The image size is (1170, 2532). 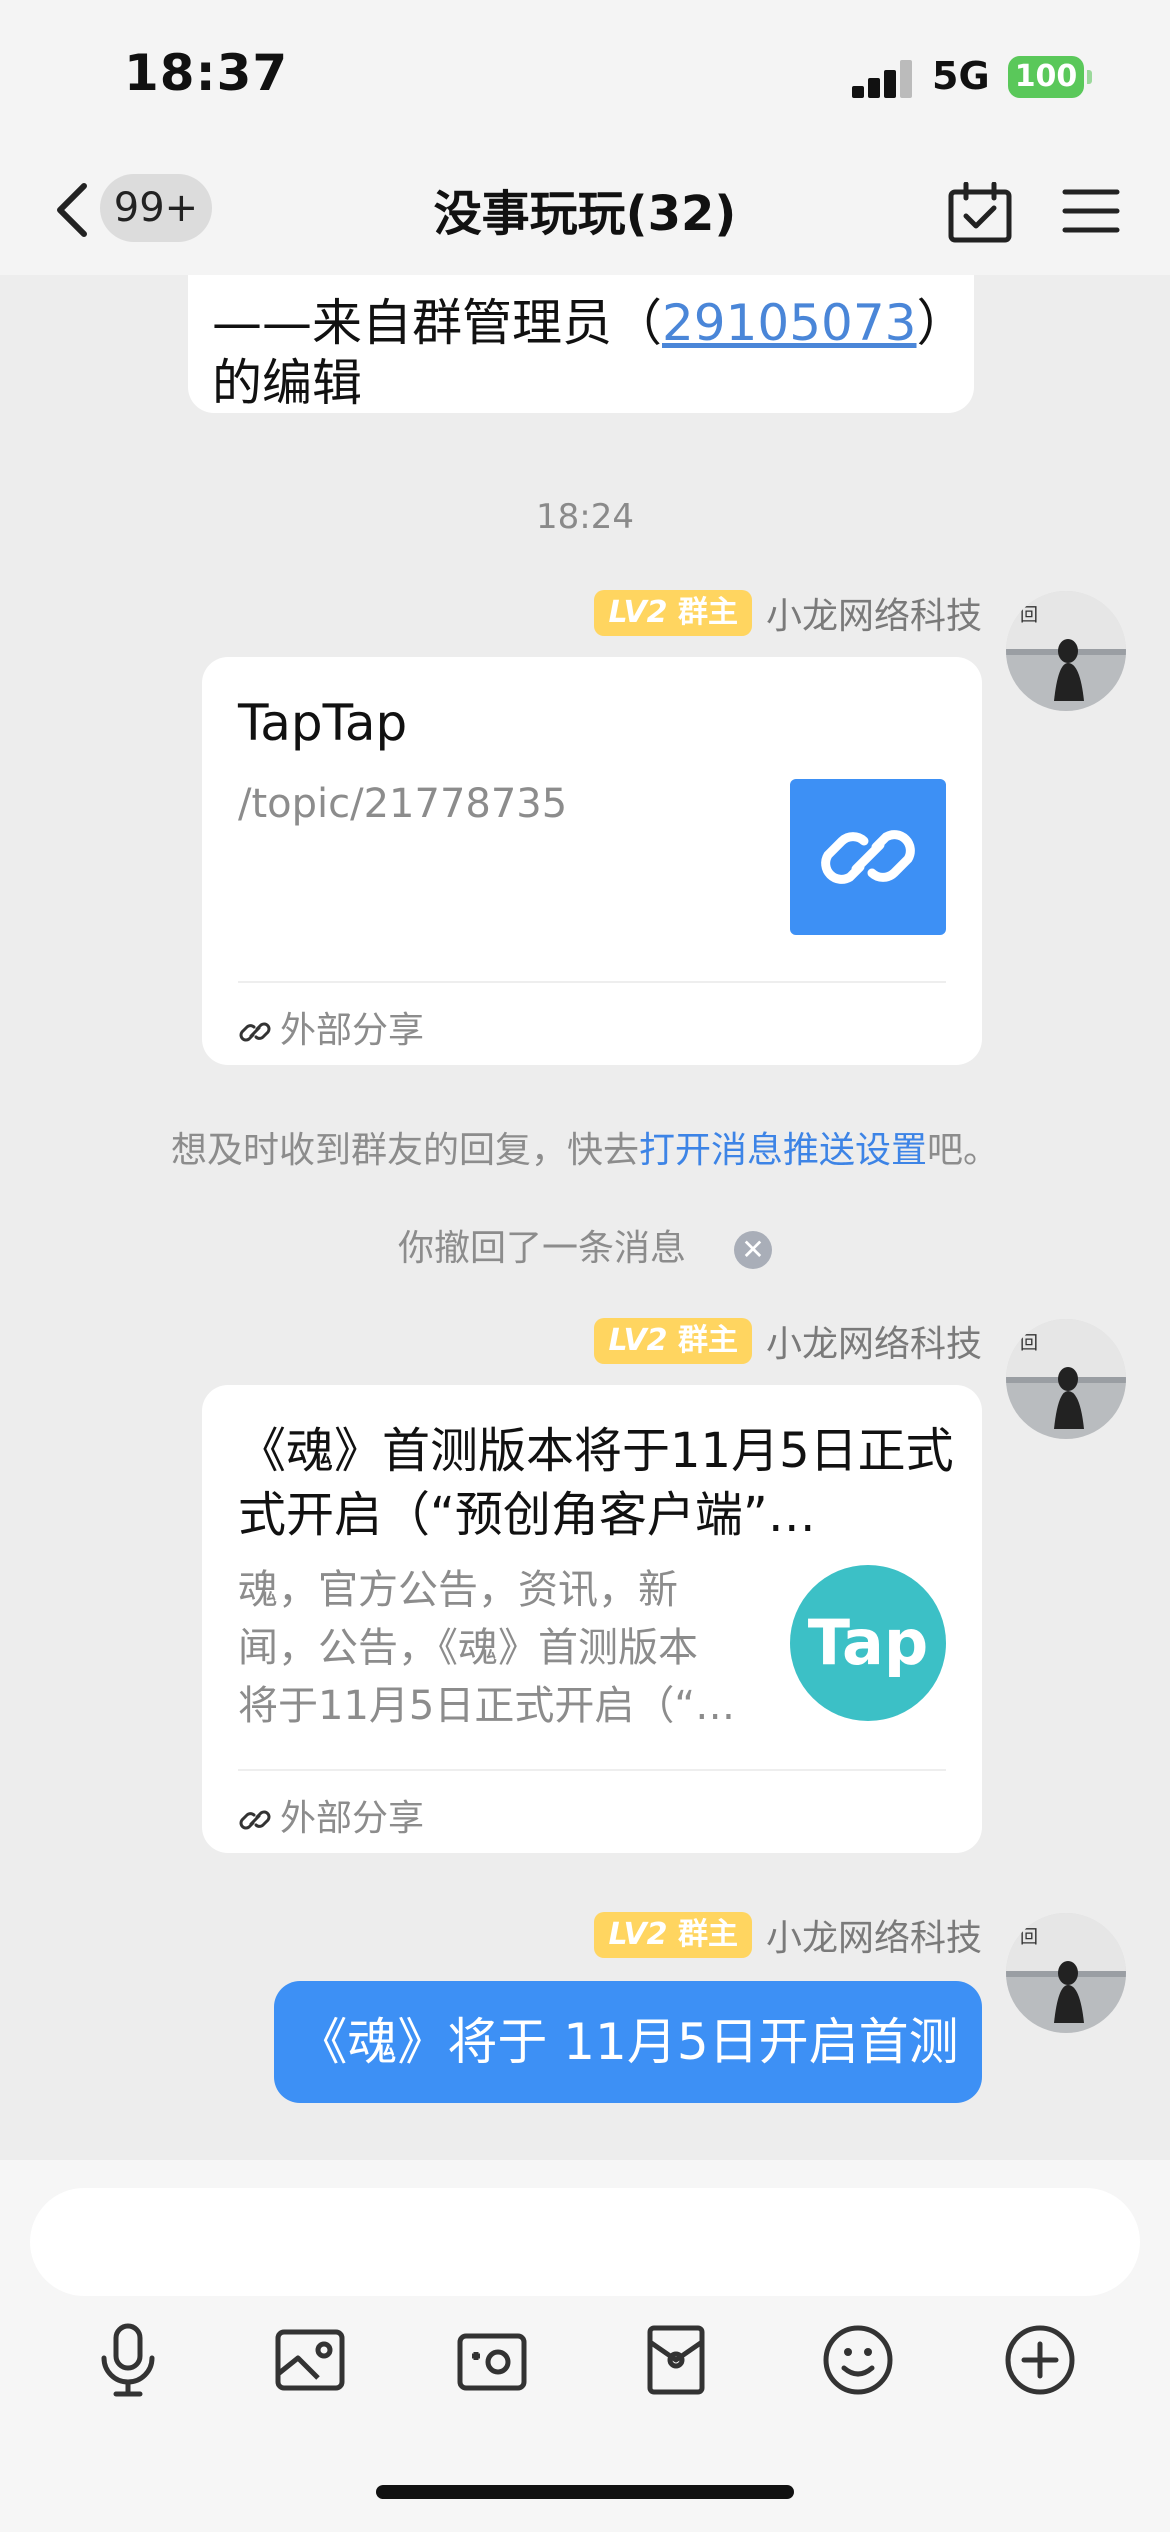 What do you see at coordinates (206, 73) in the screenshot?
I see `status-time: 18:37` at bounding box center [206, 73].